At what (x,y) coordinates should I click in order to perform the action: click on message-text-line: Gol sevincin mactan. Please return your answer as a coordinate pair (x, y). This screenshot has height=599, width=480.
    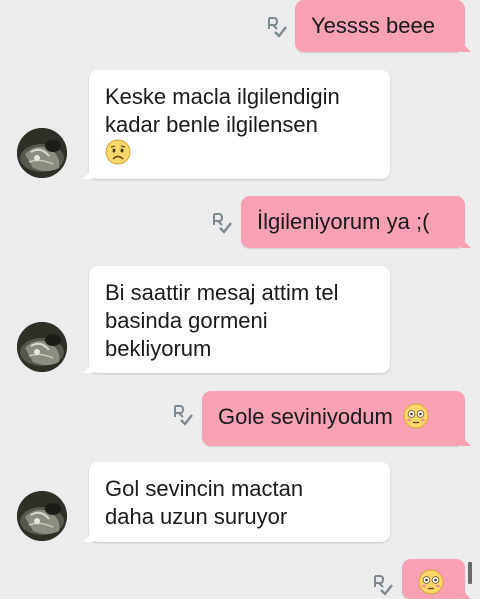
    Looking at the image, I should click on (204, 488).